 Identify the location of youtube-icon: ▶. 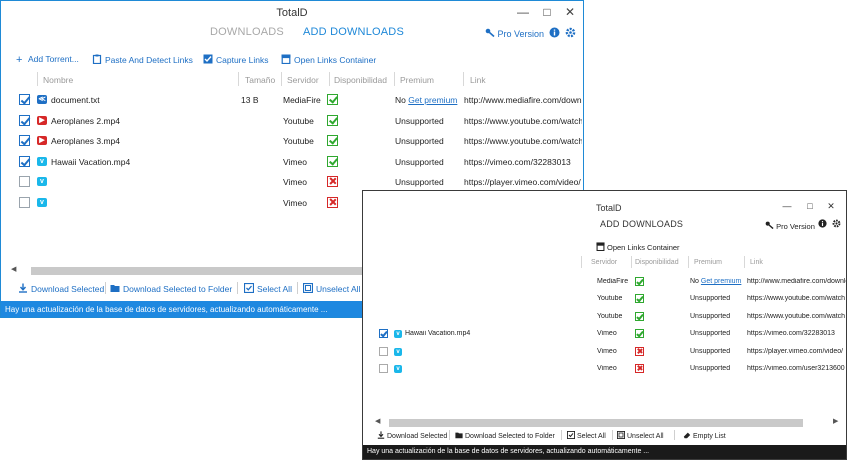
(42, 141).